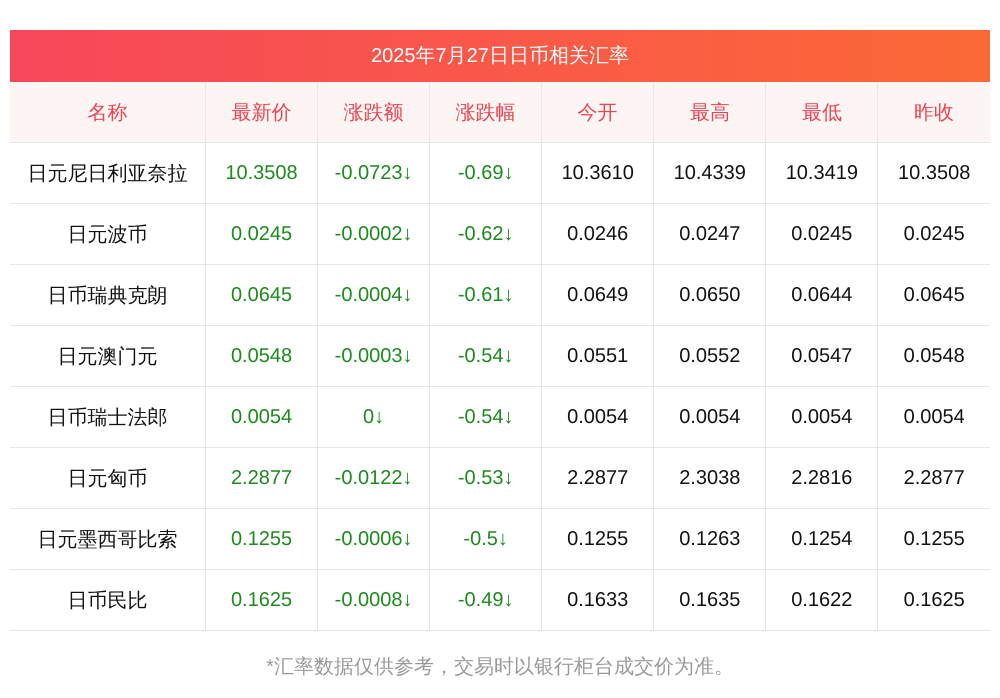 The height and width of the screenshot is (698, 1000). What do you see at coordinates (486, 295) in the screenshot?
I see `table-cell: -0.61↓` at bounding box center [486, 295].